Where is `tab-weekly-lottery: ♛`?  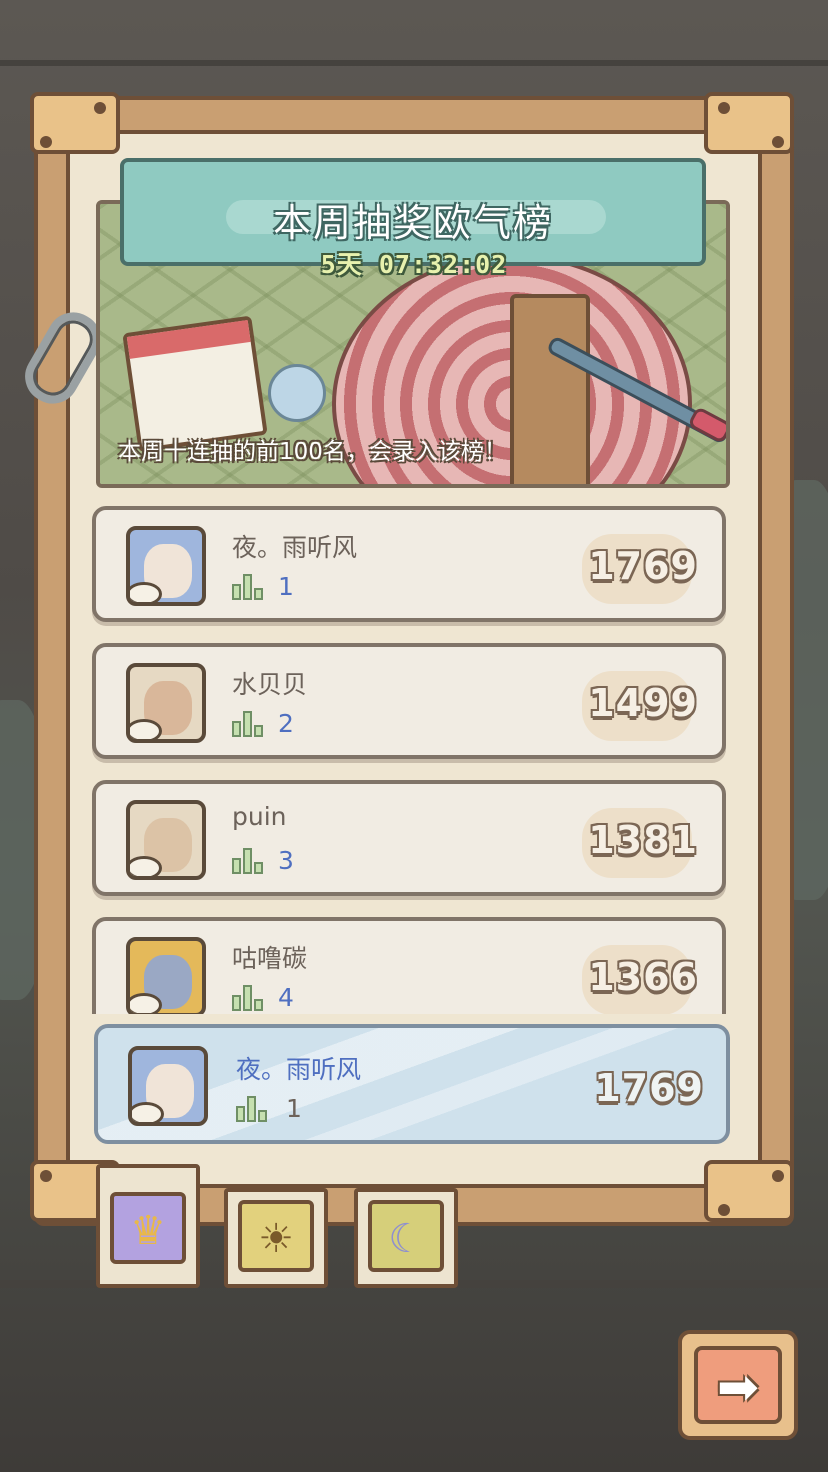
tab-weekly-lottery: ♛ is located at coordinates (148, 1226).